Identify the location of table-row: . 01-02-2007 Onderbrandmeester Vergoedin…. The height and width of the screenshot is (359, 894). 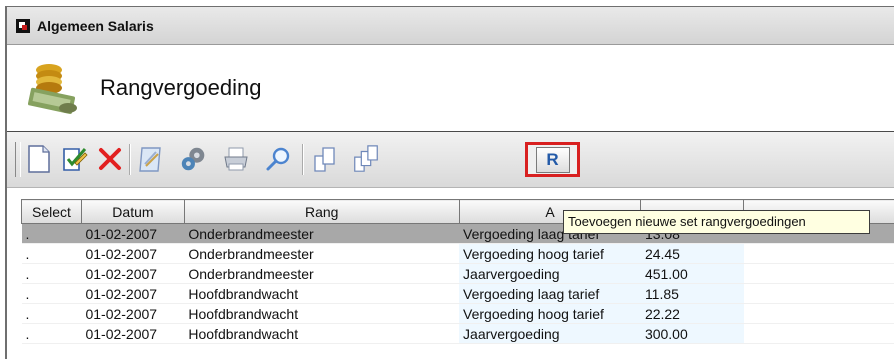
(458, 254).